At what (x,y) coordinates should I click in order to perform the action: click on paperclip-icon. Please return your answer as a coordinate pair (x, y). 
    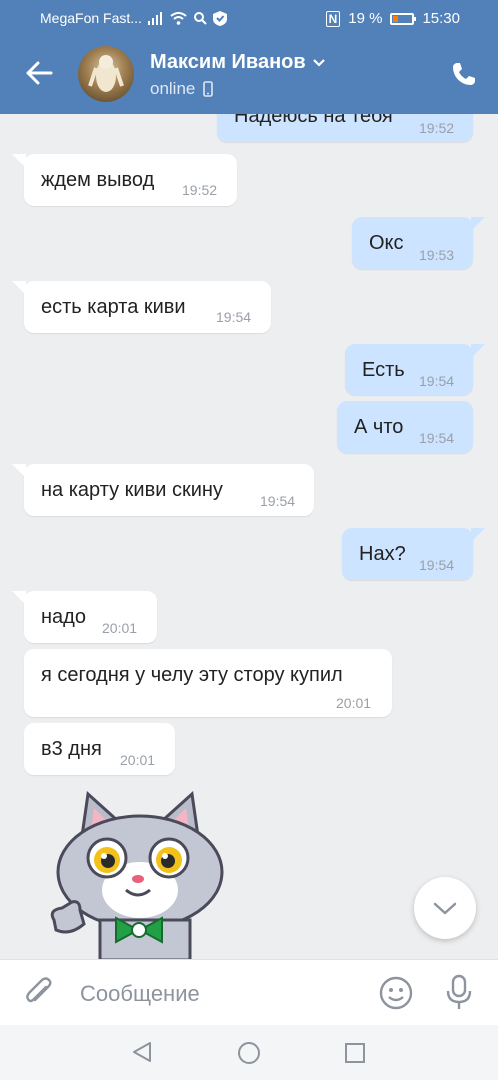
    Looking at the image, I should click on (39, 993).